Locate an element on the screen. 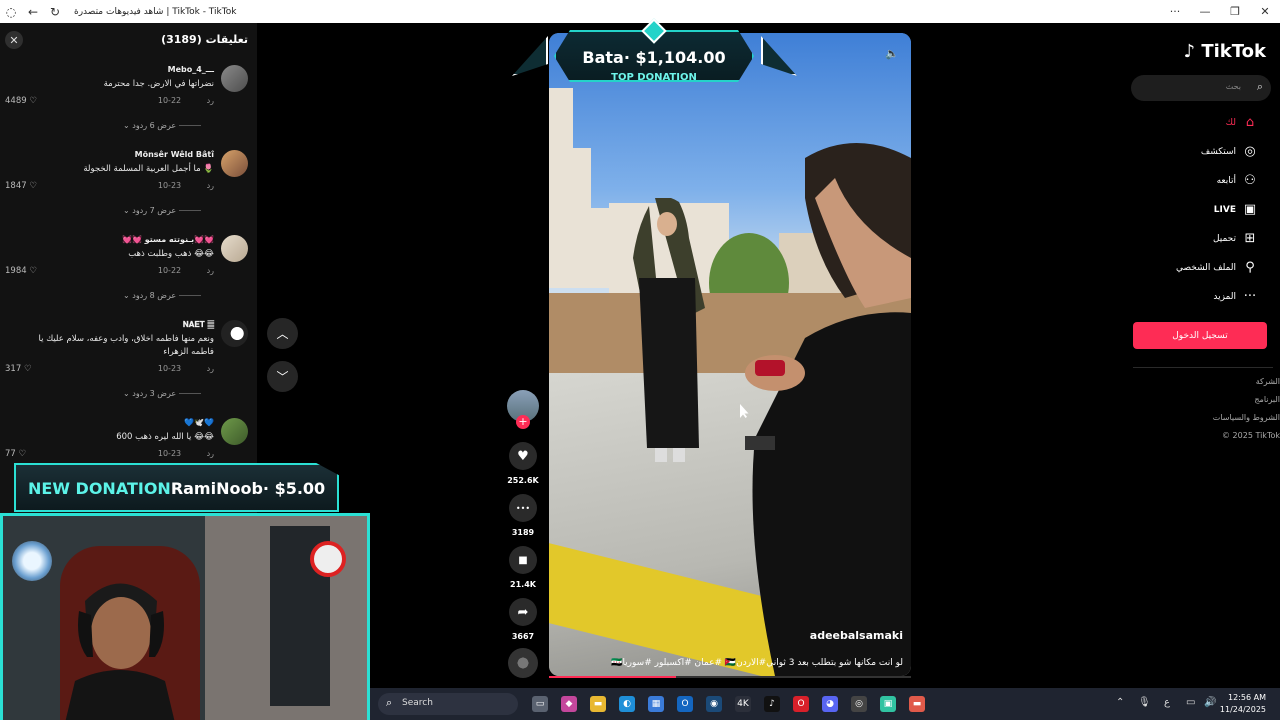 The height and width of the screenshot is (720, 1280). nav-item-live: LIVE ▣ is located at coordinates (1196, 211).